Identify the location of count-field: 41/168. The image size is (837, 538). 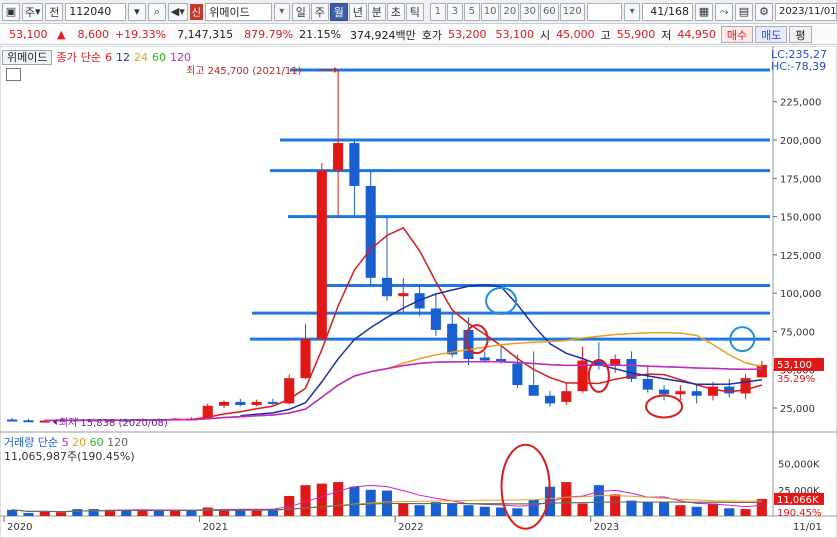
(667, 11).